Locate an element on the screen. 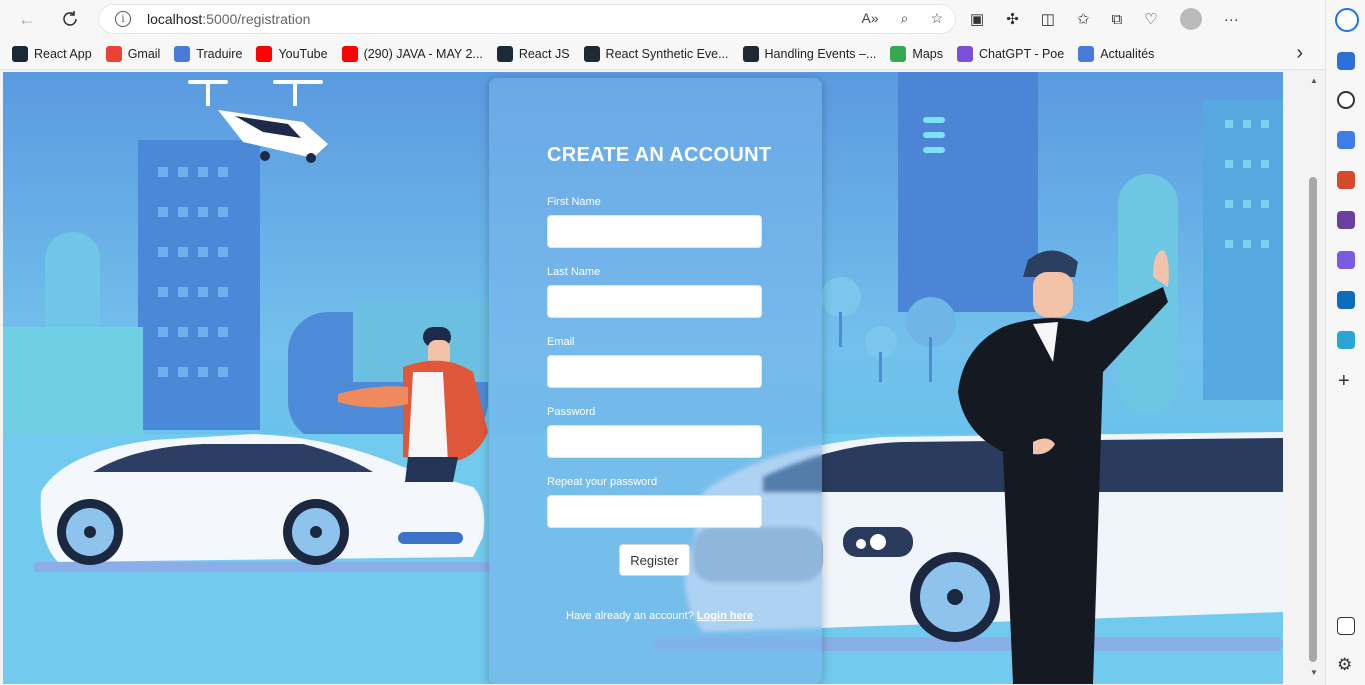  bookmark-item: Actualités is located at coordinates (1116, 53).